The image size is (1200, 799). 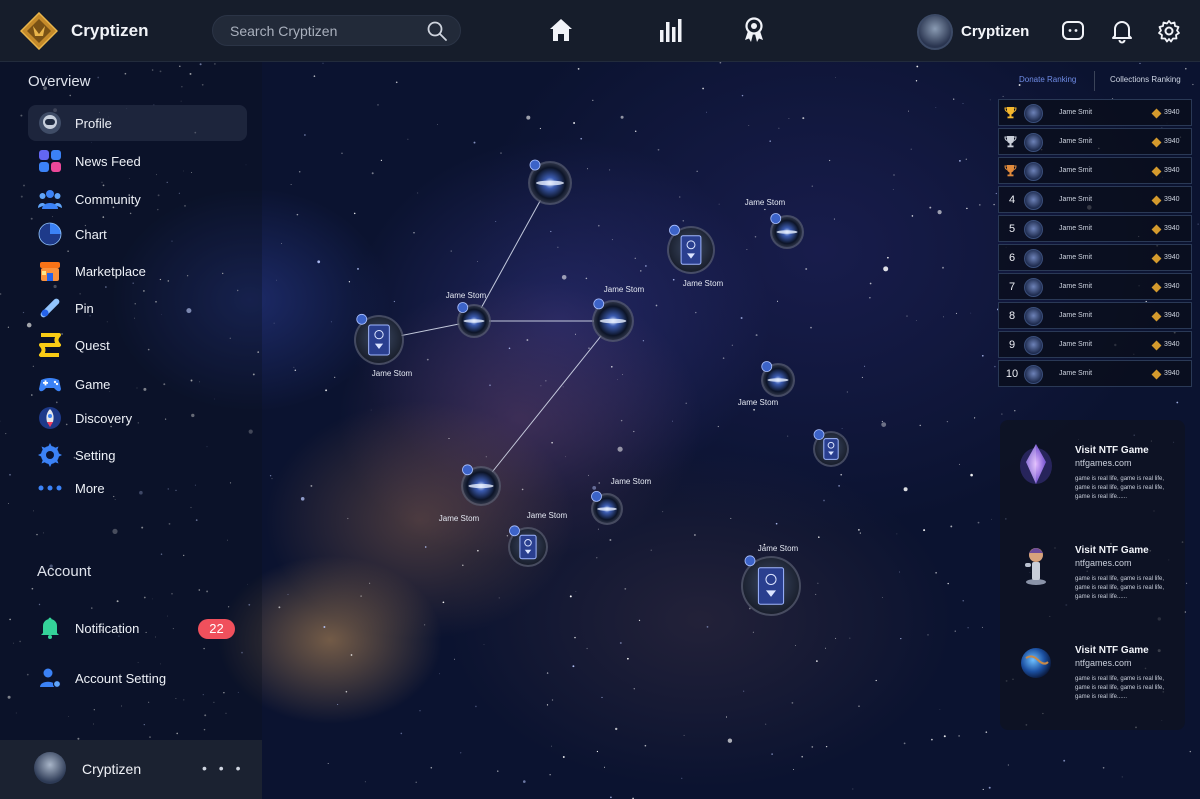 I want to click on rank-position: 9, so click(x=1012, y=345).